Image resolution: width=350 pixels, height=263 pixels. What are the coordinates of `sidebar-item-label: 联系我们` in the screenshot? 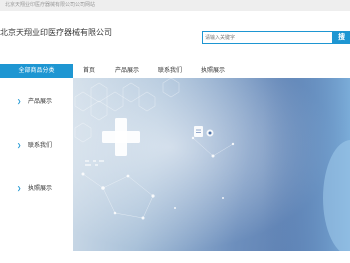 It's located at (40, 145).